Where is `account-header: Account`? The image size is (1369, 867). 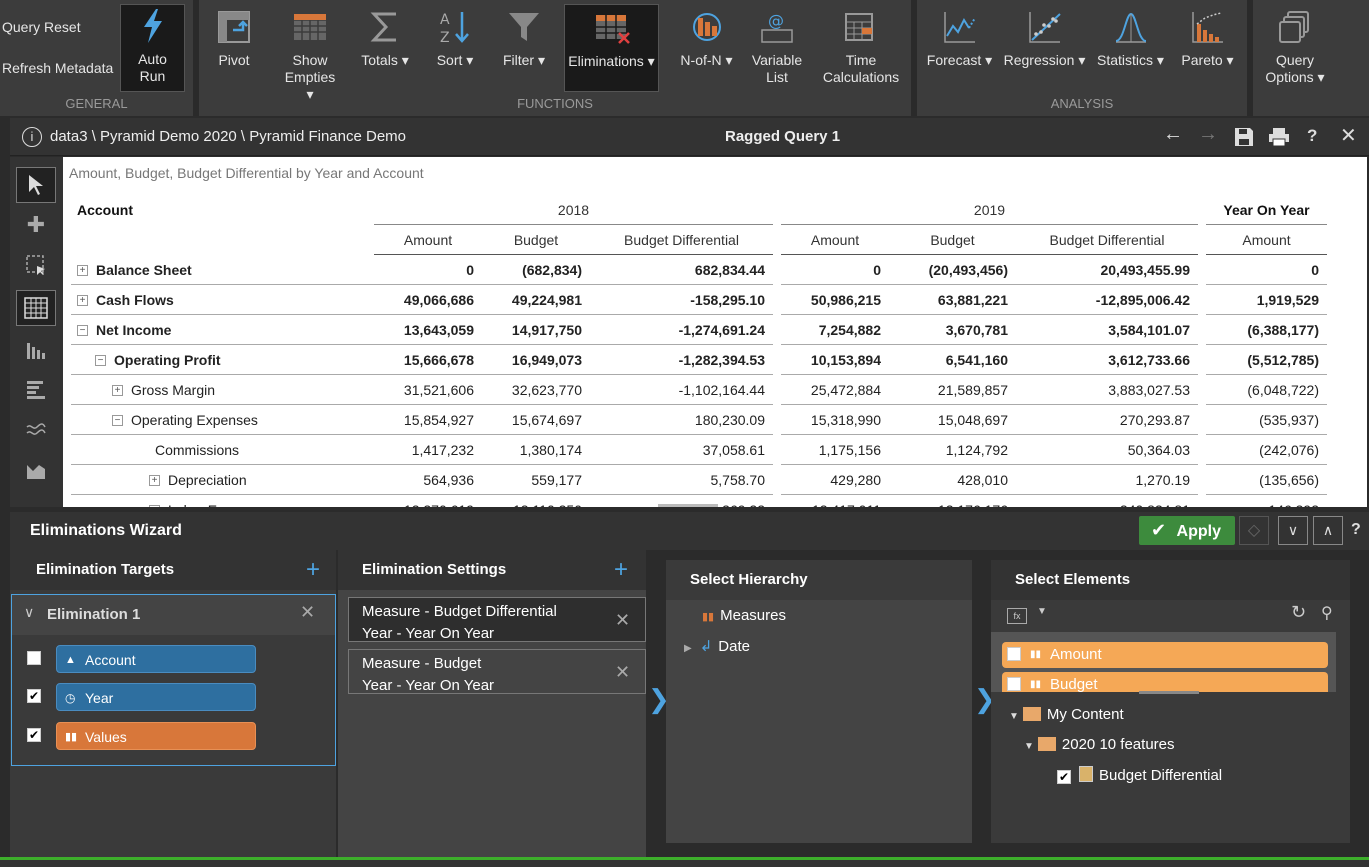
account-header: Account is located at coordinates (222, 210).